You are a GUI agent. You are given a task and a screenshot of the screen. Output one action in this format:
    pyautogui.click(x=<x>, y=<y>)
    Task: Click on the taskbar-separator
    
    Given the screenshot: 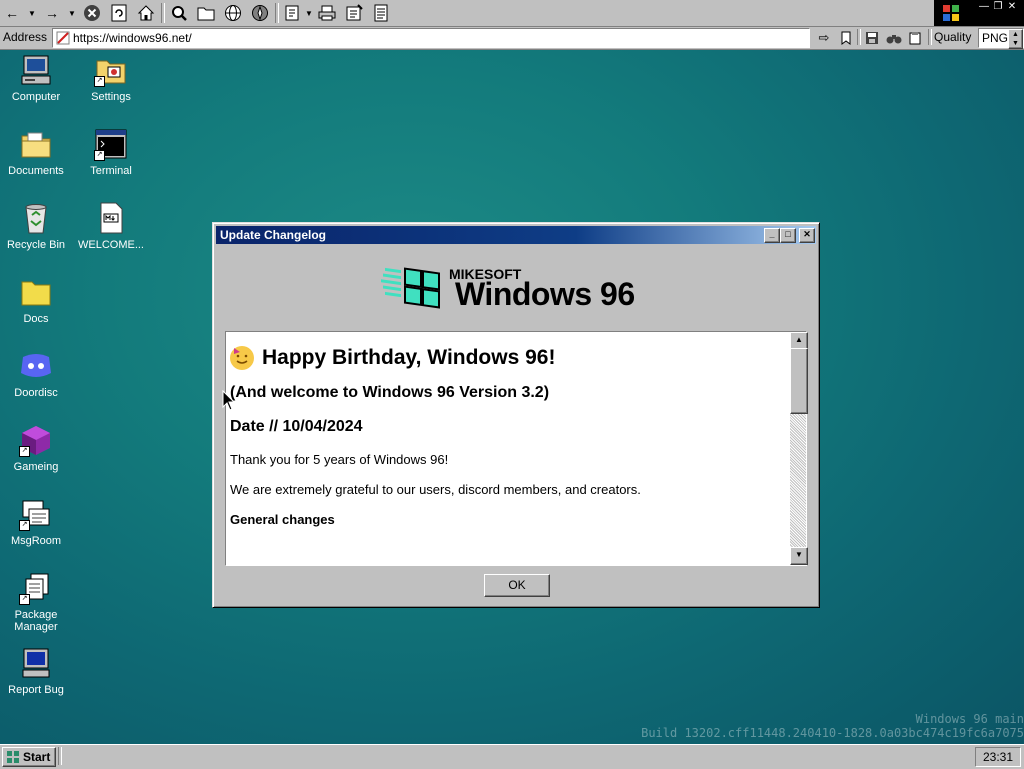 What is the action you would take?
    pyautogui.click(x=60, y=756)
    